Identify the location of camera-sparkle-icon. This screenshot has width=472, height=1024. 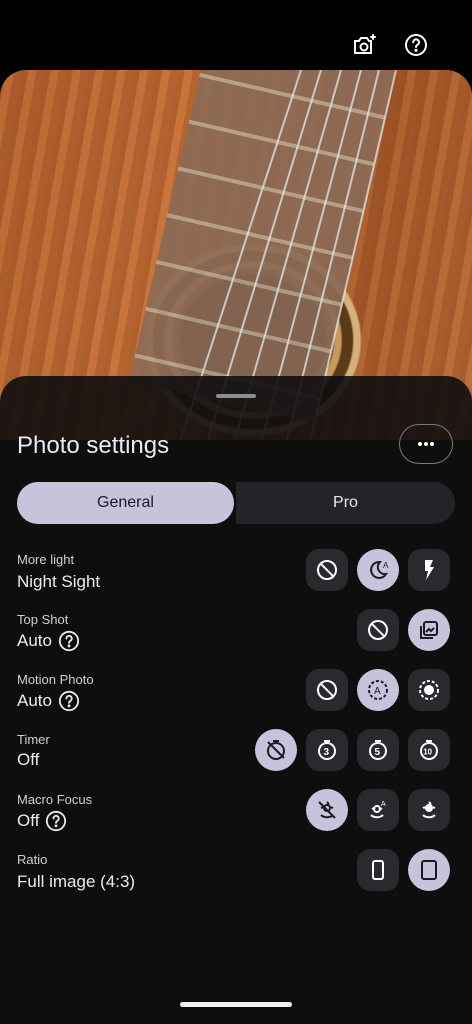
(365, 45).